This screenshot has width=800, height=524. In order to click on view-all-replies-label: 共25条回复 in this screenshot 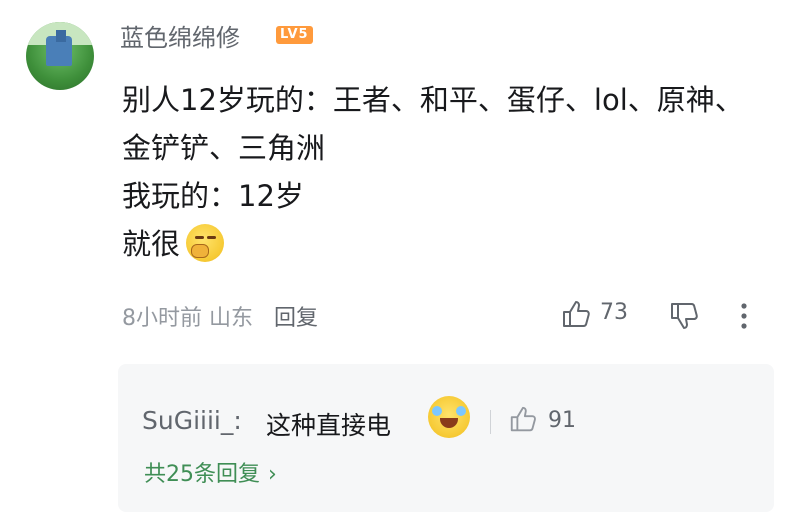, I will do `click(202, 474)`.